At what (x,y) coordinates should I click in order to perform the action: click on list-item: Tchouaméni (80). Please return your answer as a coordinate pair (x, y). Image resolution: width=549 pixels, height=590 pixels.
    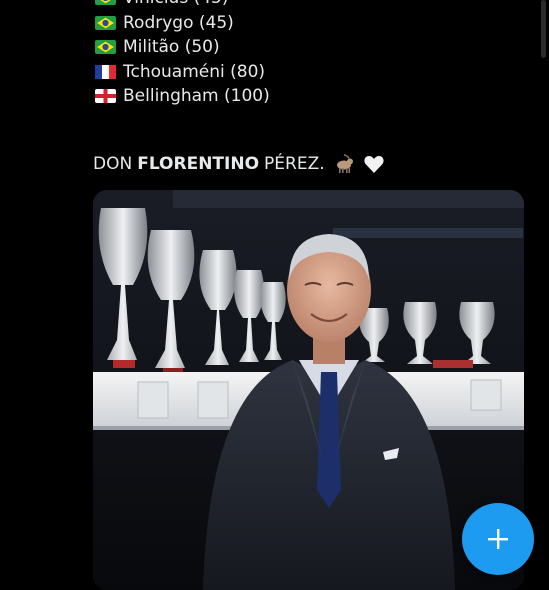
    Looking at the image, I should click on (182, 72).